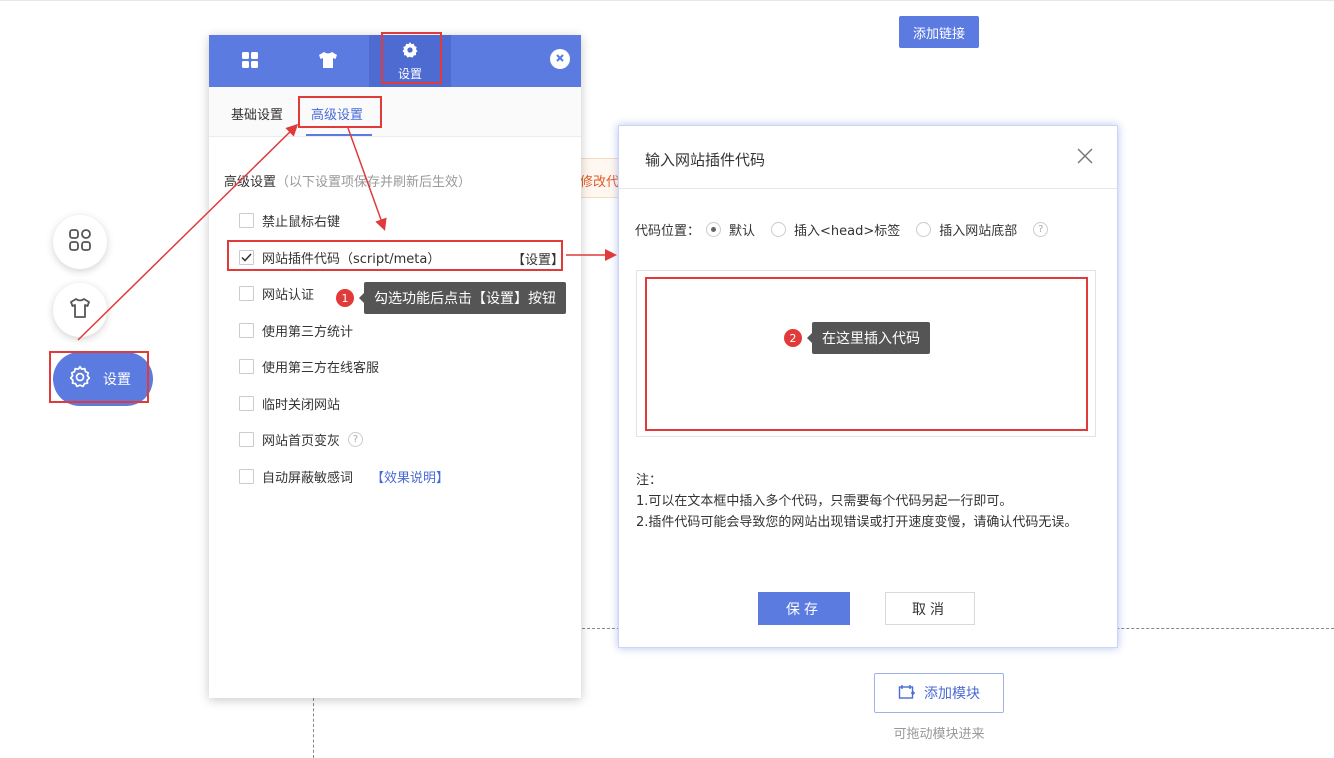 This screenshot has width=1334, height=758. What do you see at coordinates (868, 338) in the screenshot?
I see `step-2-tooltip: 在这里插入代码` at bounding box center [868, 338].